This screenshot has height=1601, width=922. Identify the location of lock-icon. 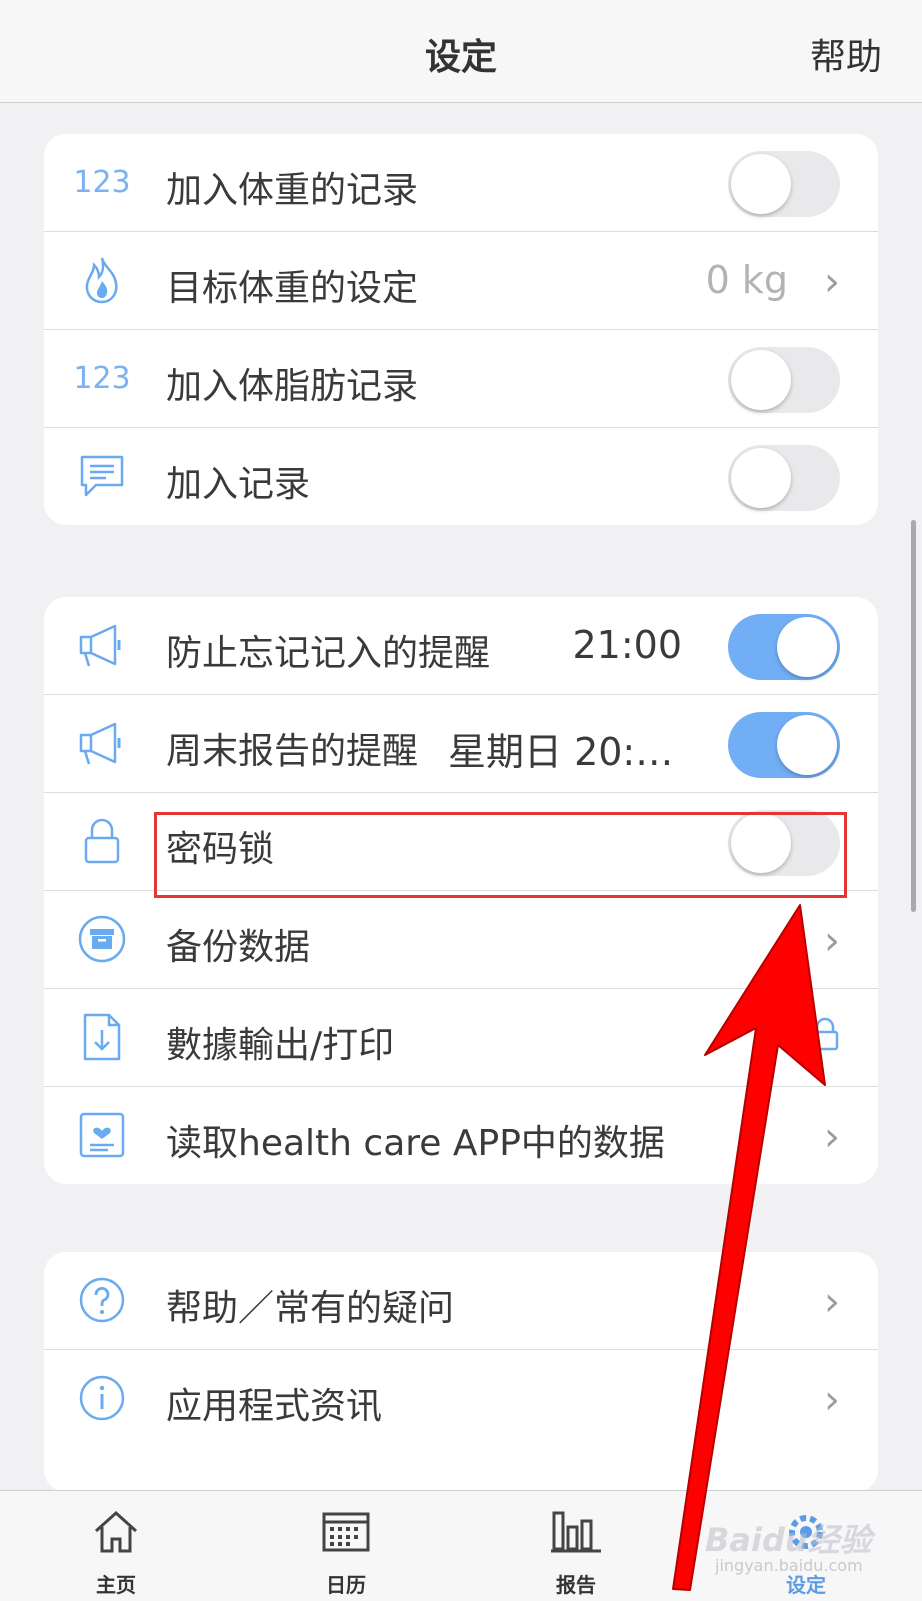
(102, 841).